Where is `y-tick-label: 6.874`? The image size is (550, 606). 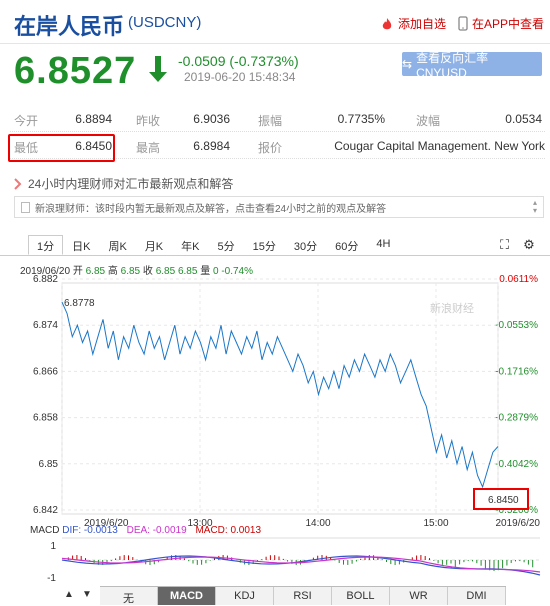
y-tick-label: 6.874 is located at coordinates (45, 325).